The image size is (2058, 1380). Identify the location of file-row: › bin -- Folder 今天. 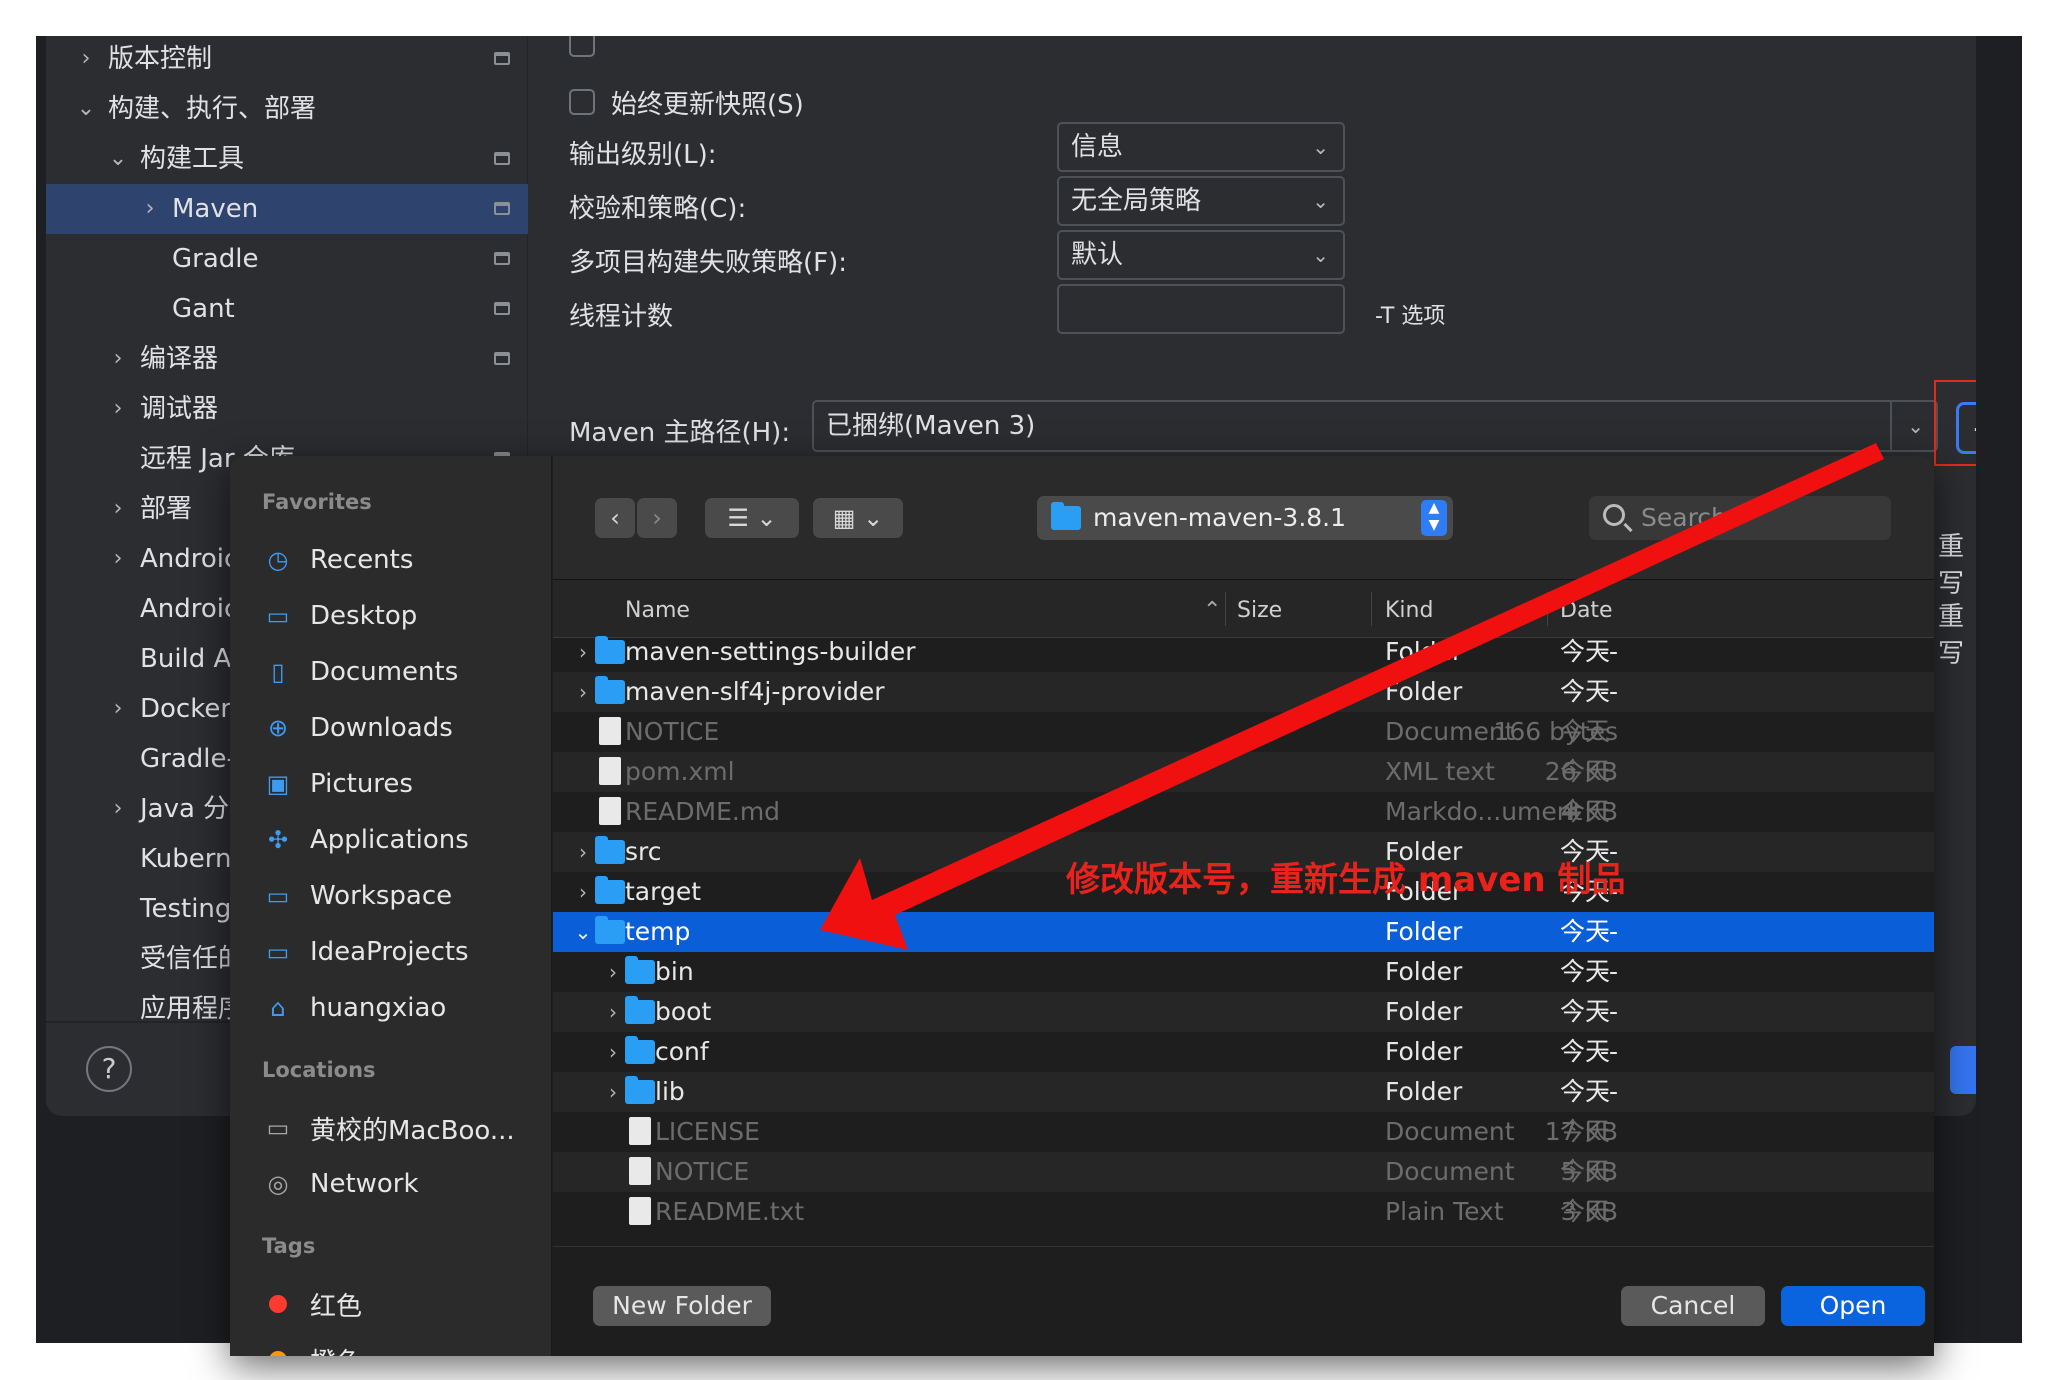
(1243, 972).